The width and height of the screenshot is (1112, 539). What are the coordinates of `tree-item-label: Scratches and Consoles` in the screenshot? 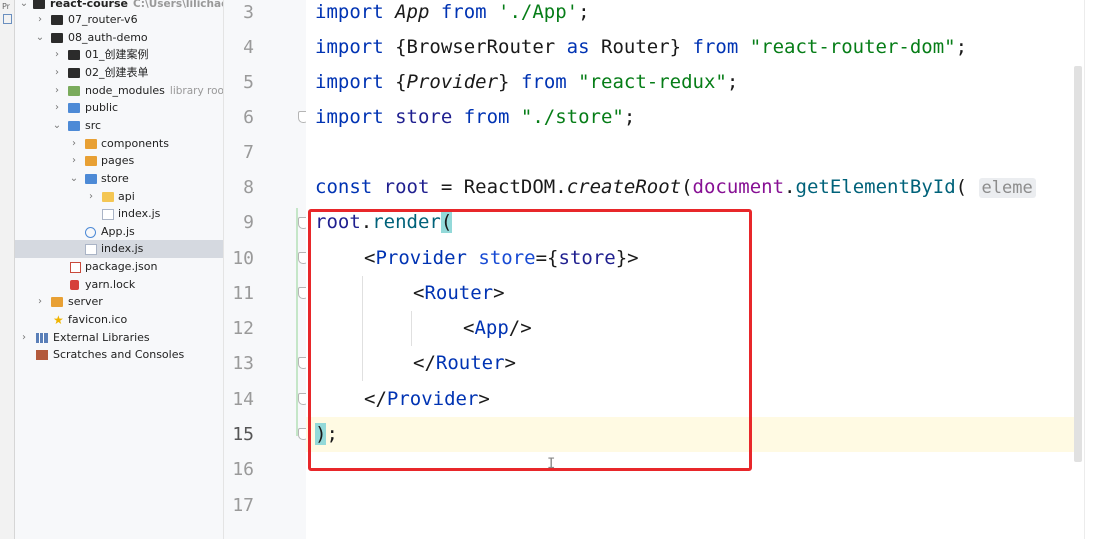 It's located at (119, 354).